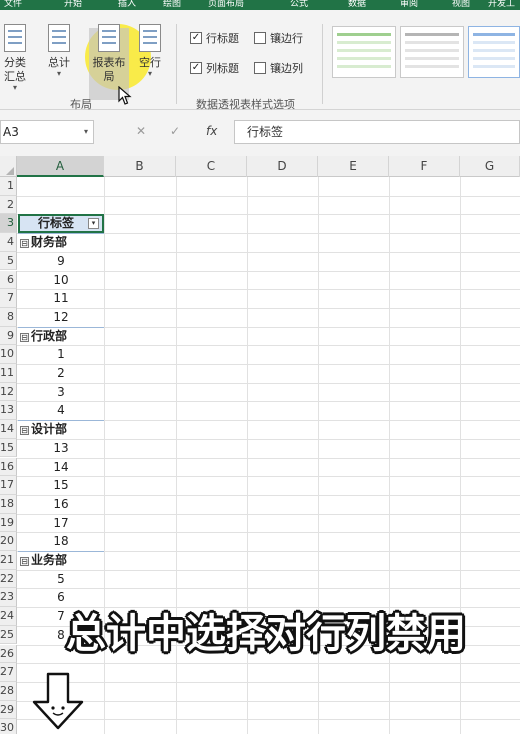  I want to click on row-header: 24, so click(8, 616).